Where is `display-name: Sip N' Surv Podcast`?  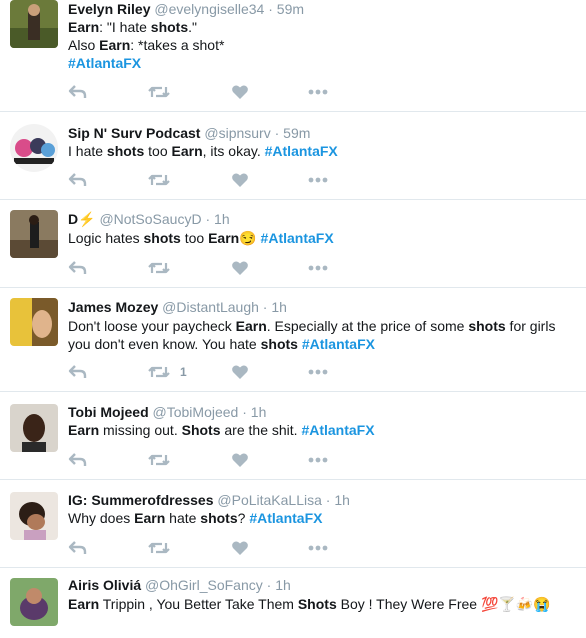 display-name: Sip N' Surv Podcast is located at coordinates (134, 133).